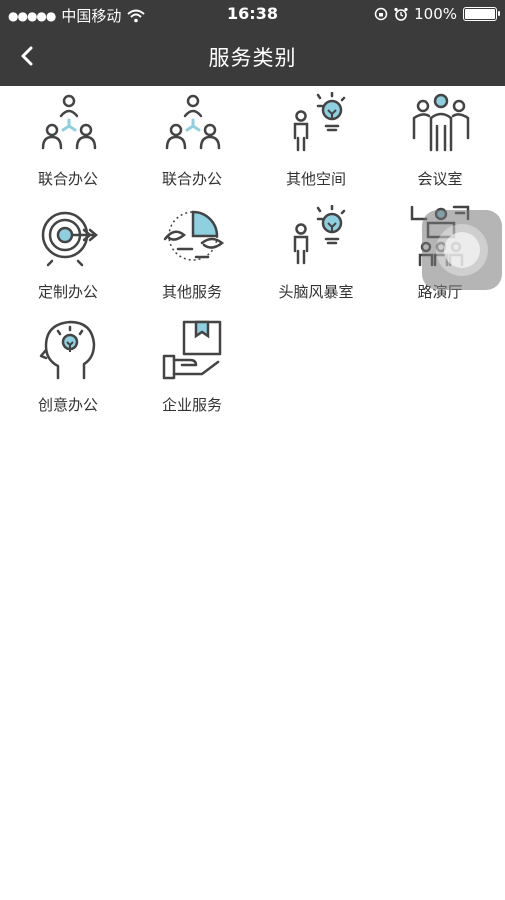  What do you see at coordinates (67, 292) in the screenshot?
I see `category-label: 定制办公` at bounding box center [67, 292].